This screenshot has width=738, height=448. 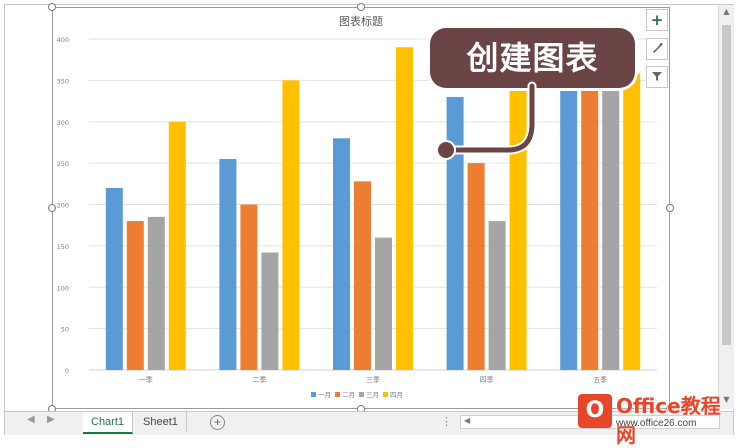 What do you see at coordinates (52, 208) in the screenshot?
I see `resize-handle-left-middle` at bounding box center [52, 208].